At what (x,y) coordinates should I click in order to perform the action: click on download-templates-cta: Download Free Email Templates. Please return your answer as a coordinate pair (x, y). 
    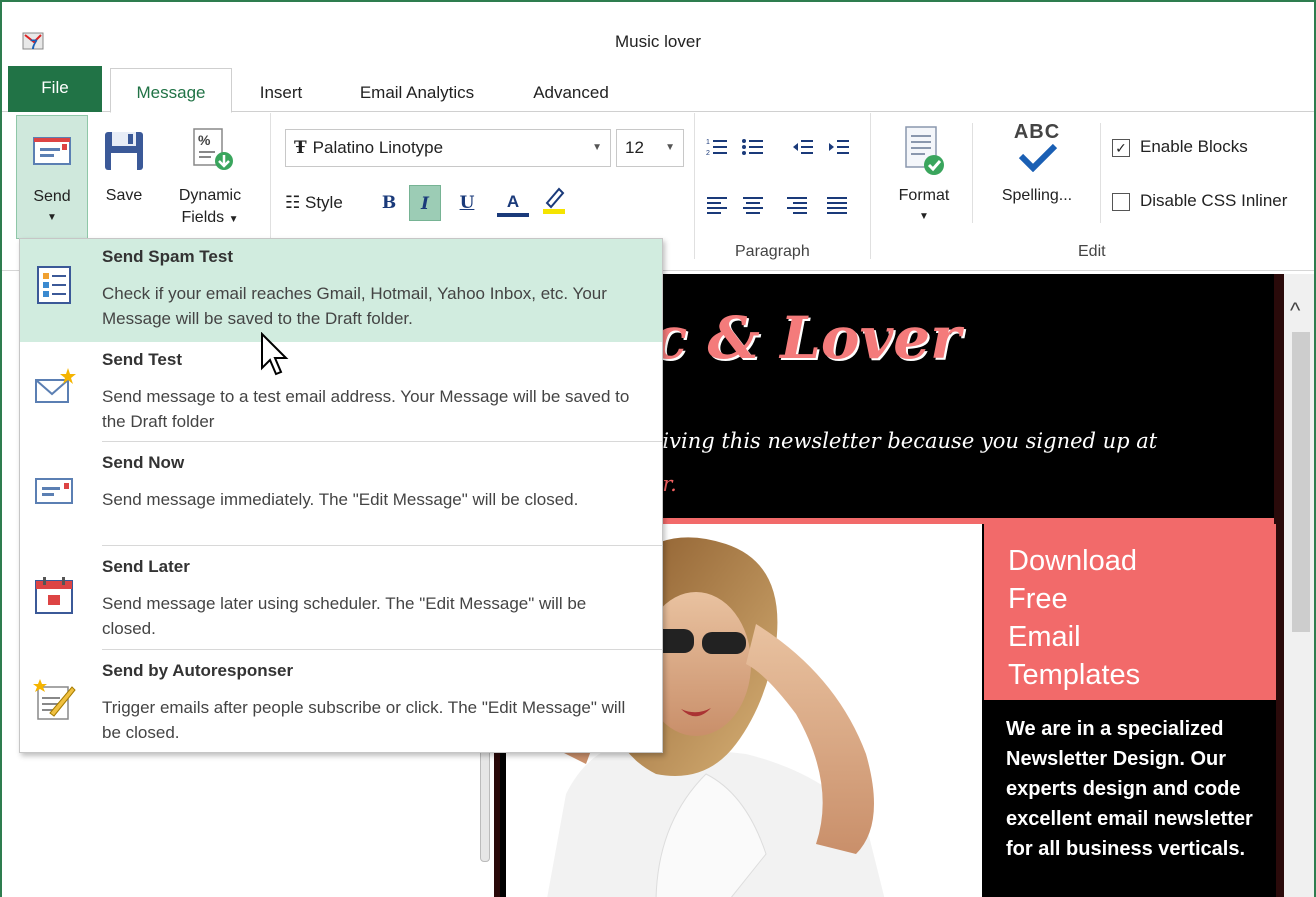
    Looking at the image, I should click on (1130, 612).